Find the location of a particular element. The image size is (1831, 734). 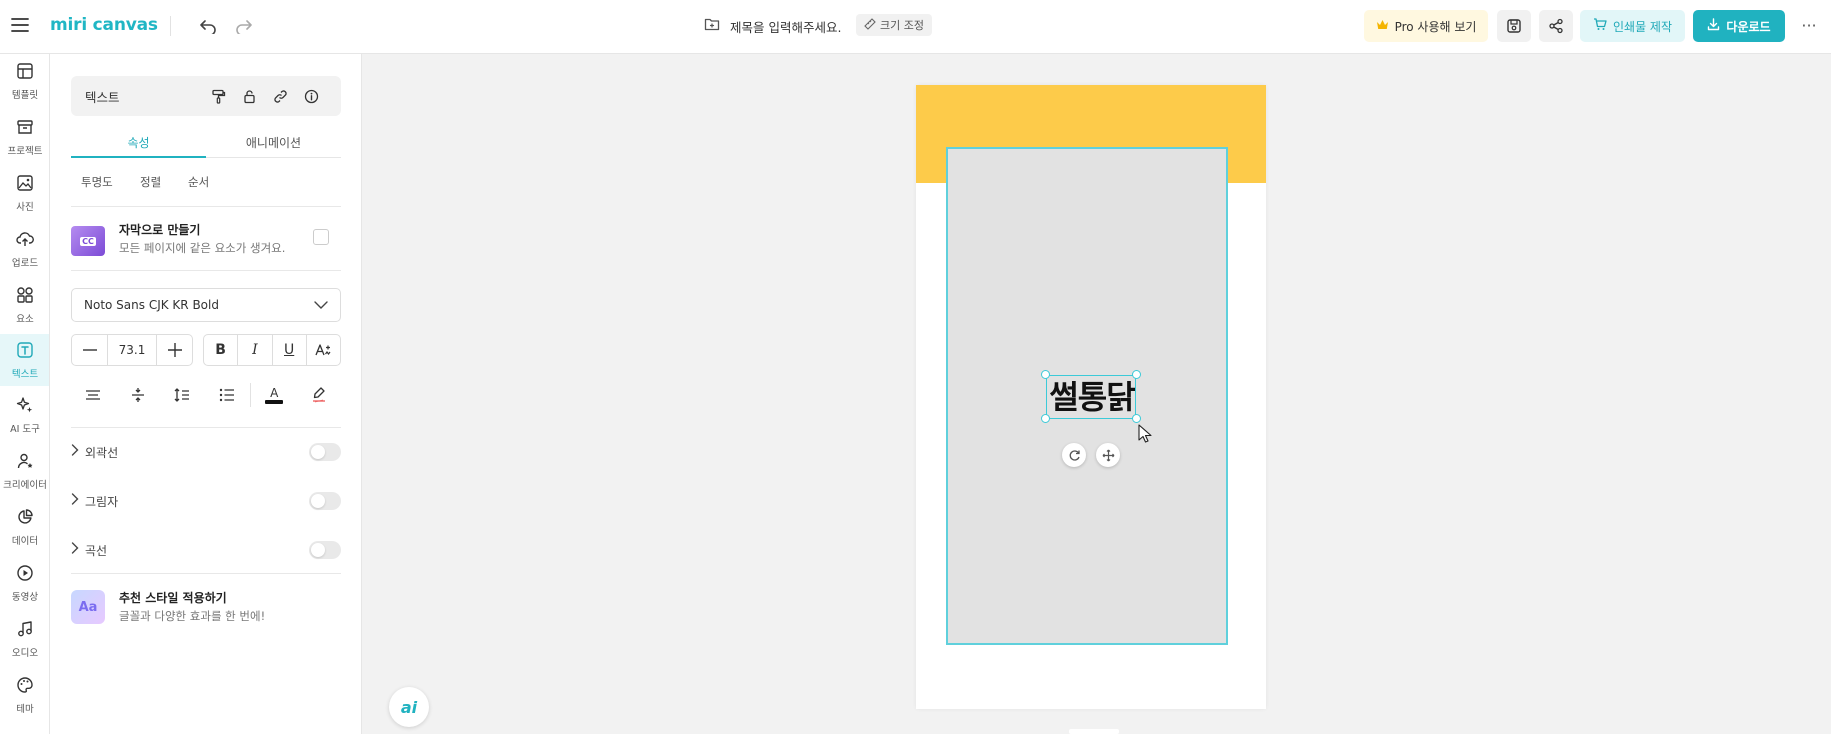

sidebar-item-label: 테마 is located at coordinates (25, 709).